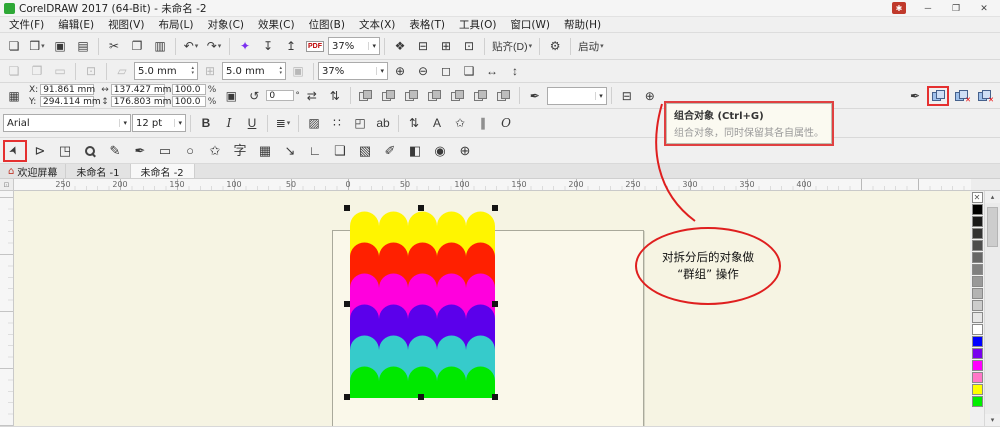 The width and height of the screenshot is (1000, 427). I want to click on underline-button: U, so click(252, 123).